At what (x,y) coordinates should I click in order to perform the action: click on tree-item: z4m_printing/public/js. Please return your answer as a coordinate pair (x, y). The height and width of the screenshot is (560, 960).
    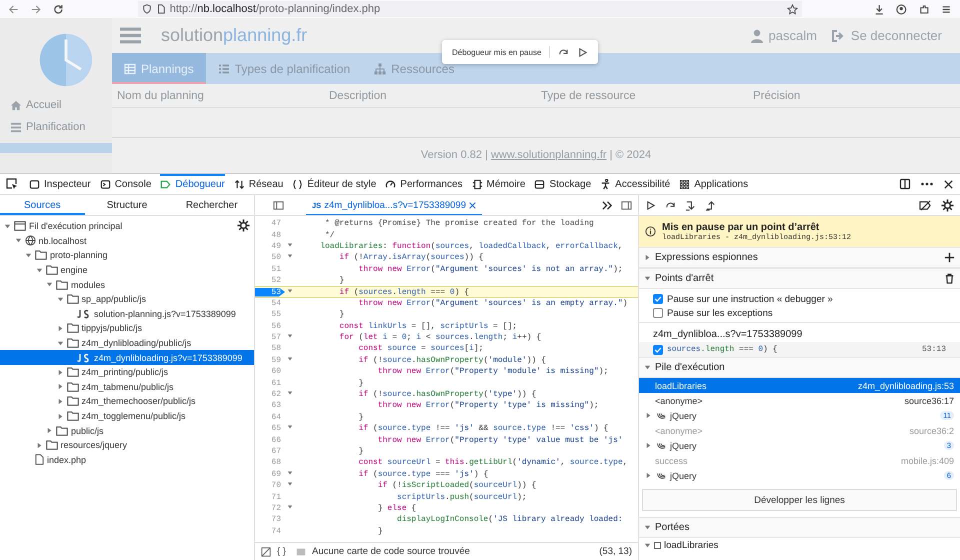
    Looking at the image, I should click on (127, 372).